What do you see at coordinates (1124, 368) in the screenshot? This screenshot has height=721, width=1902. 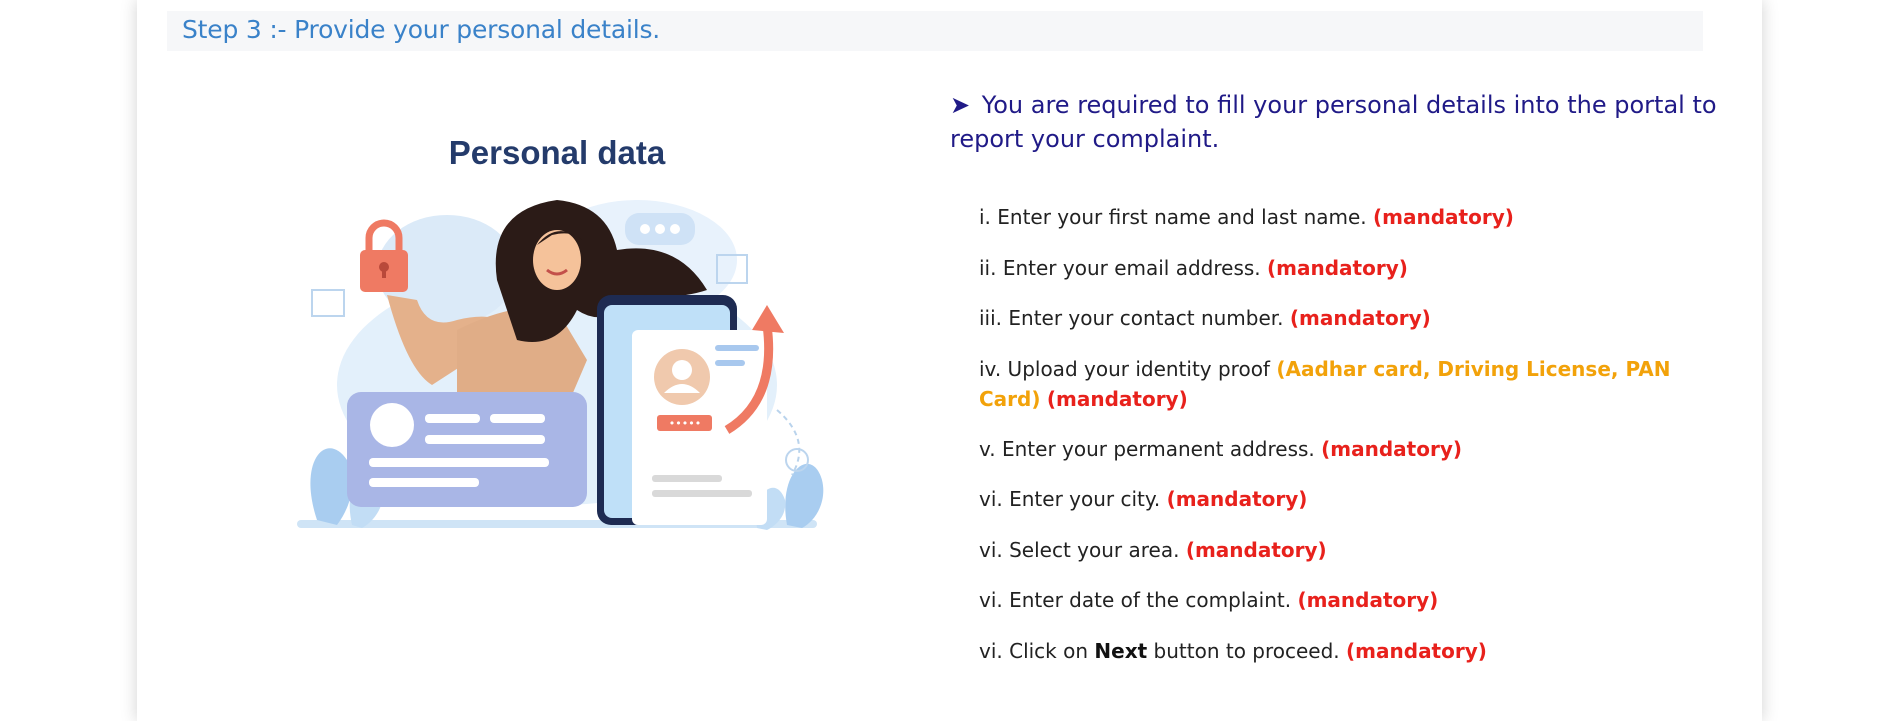 I see `step-text: iv. Upload your identity proof` at bounding box center [1124, 368].